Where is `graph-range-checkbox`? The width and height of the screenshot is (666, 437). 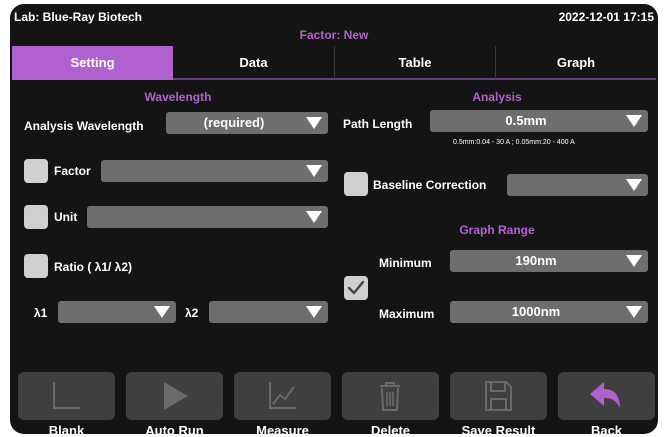
graph-range-checkbox is located at coordinates (356, 288).